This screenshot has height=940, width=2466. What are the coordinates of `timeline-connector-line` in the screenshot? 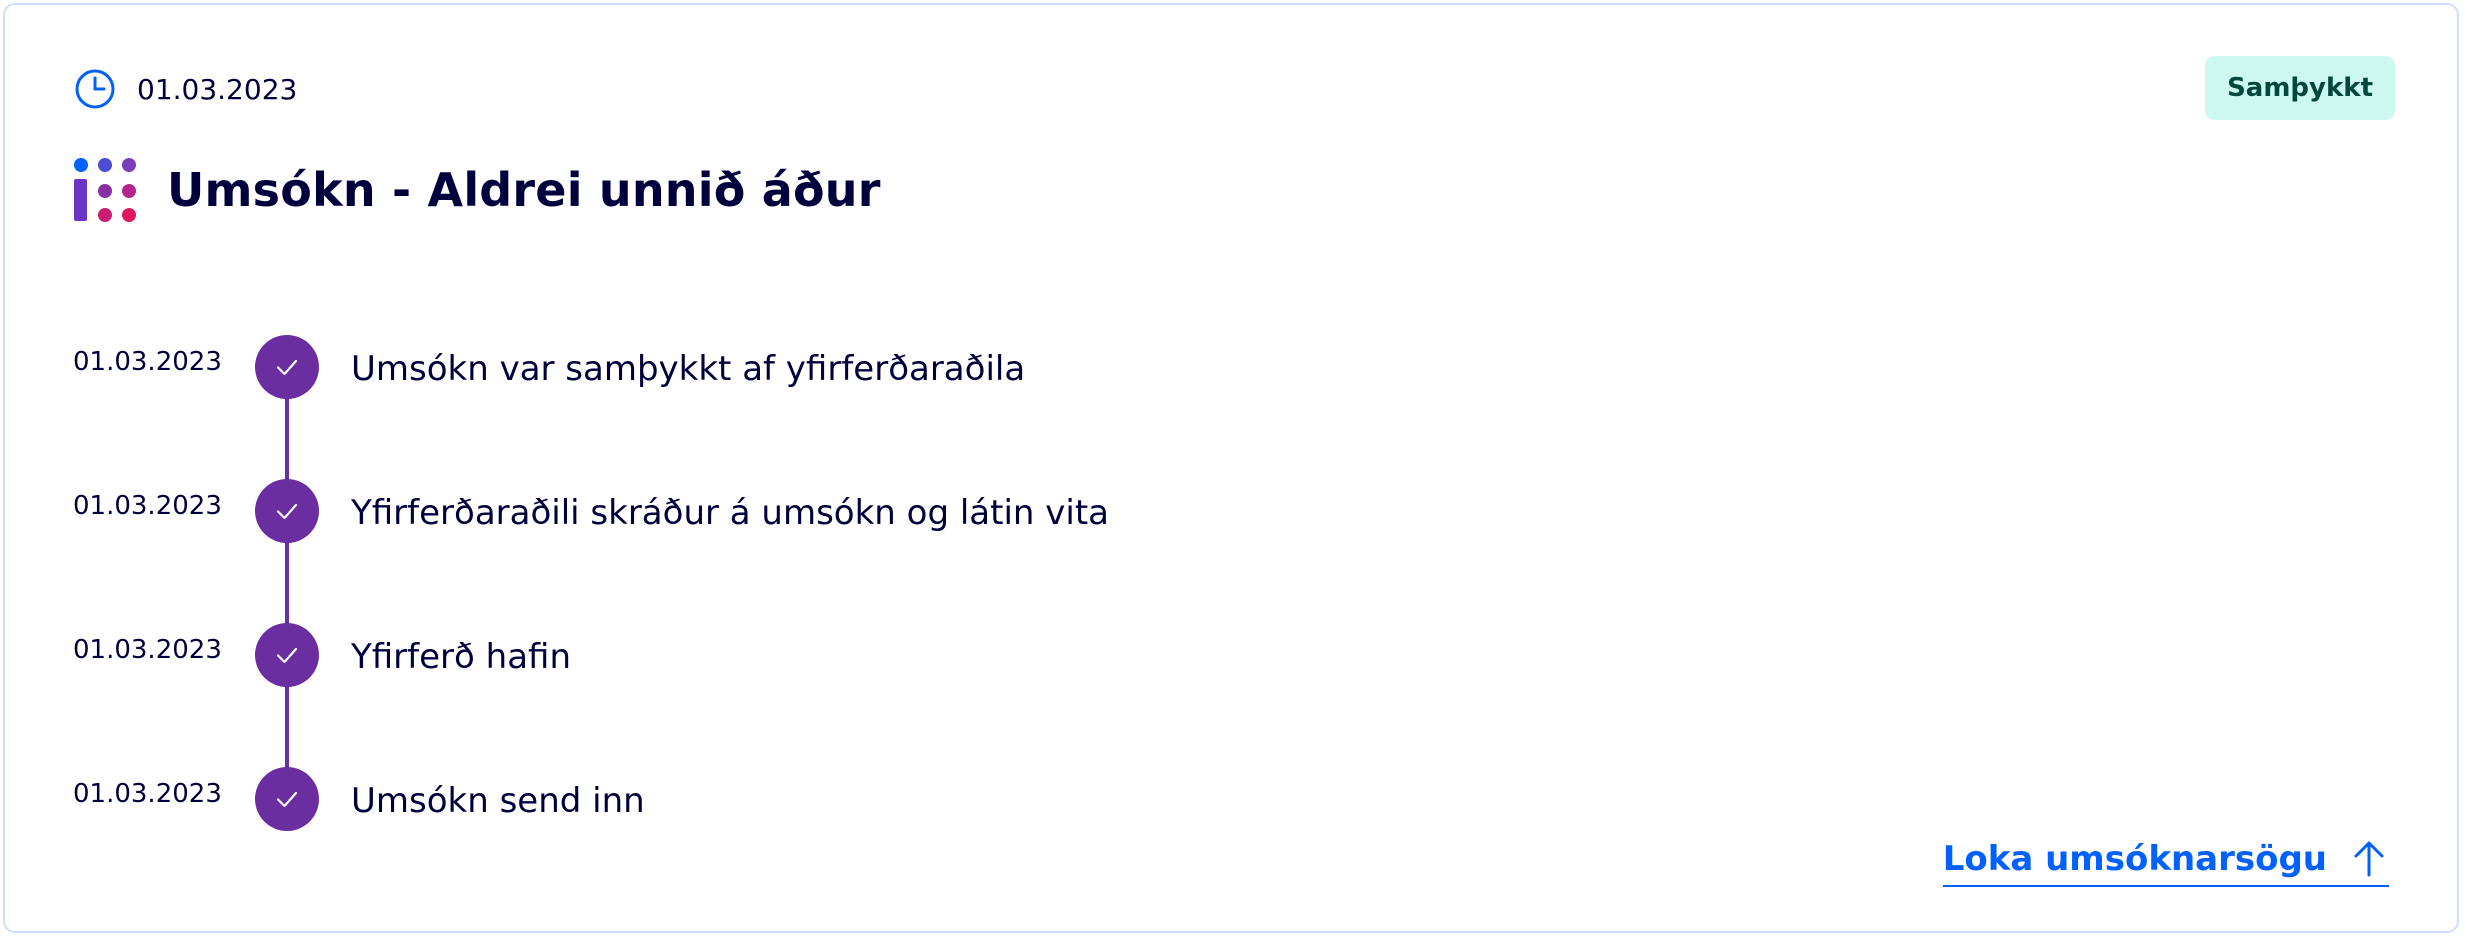 It's located at (287, 585).